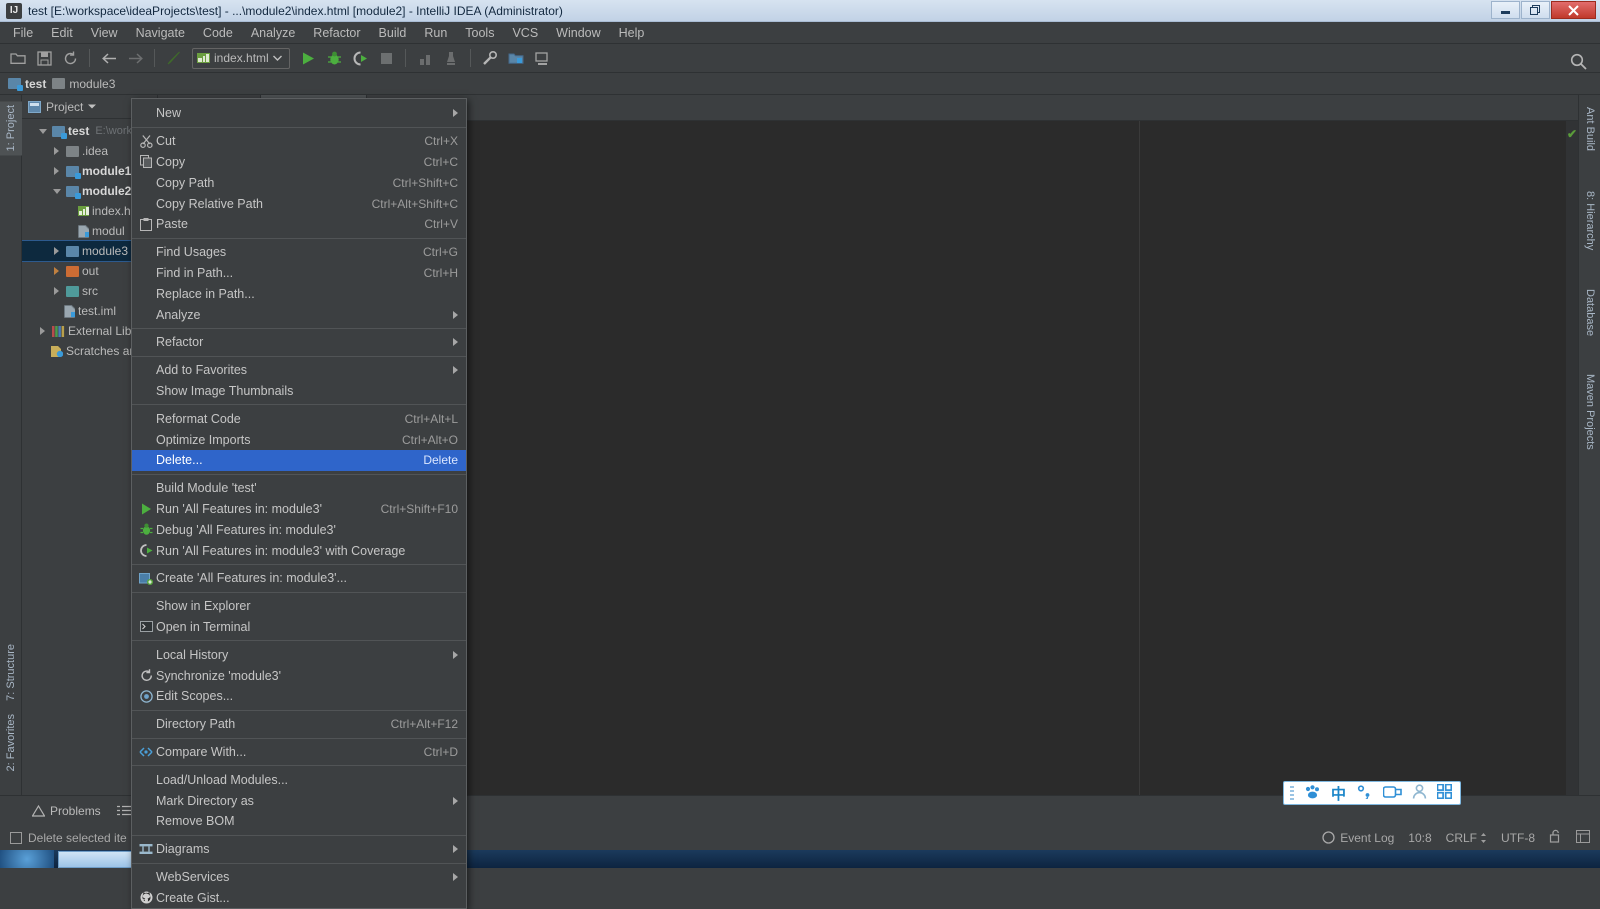 The width and height of the screenshot is (1600, 909). Describe the element at coordinates (1505, 10) in the screenshot. I see `minimize-button` at that location.